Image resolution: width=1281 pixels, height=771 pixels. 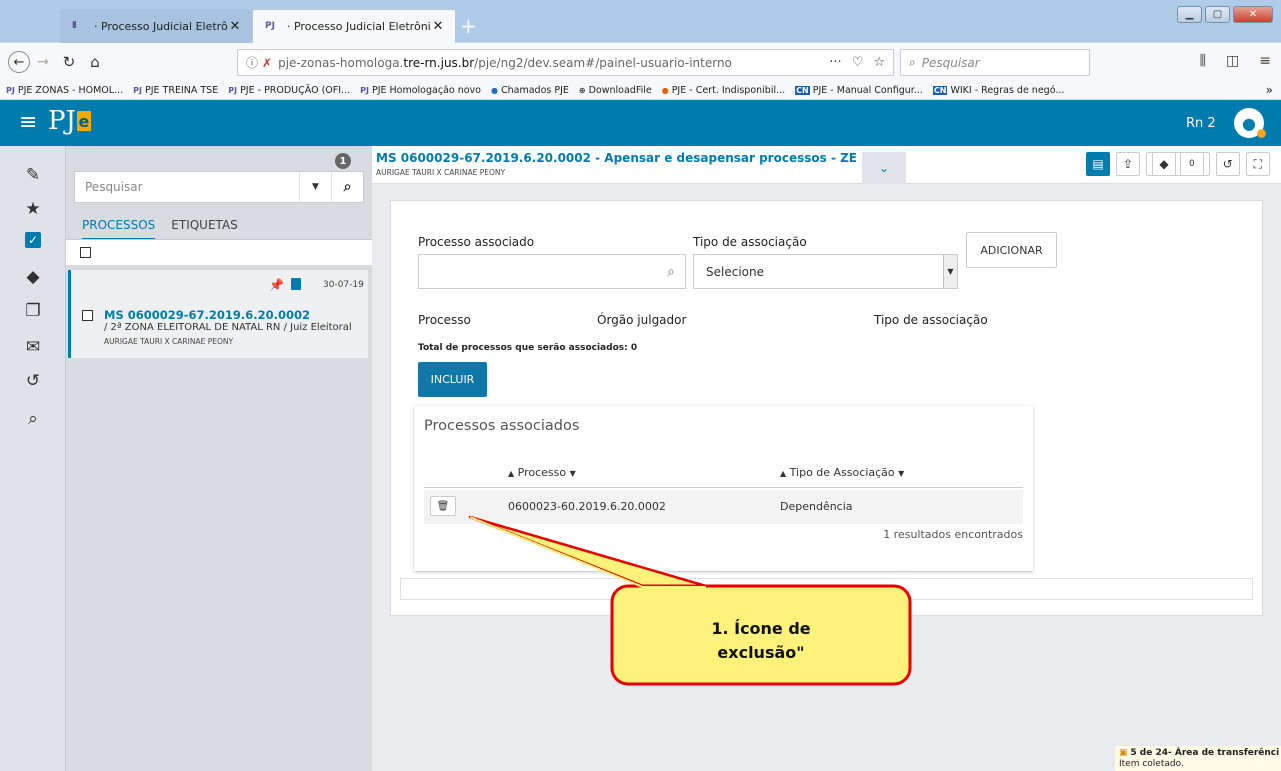 I want to click on minimize-icon: ▁, so click(x=1189, y=14).